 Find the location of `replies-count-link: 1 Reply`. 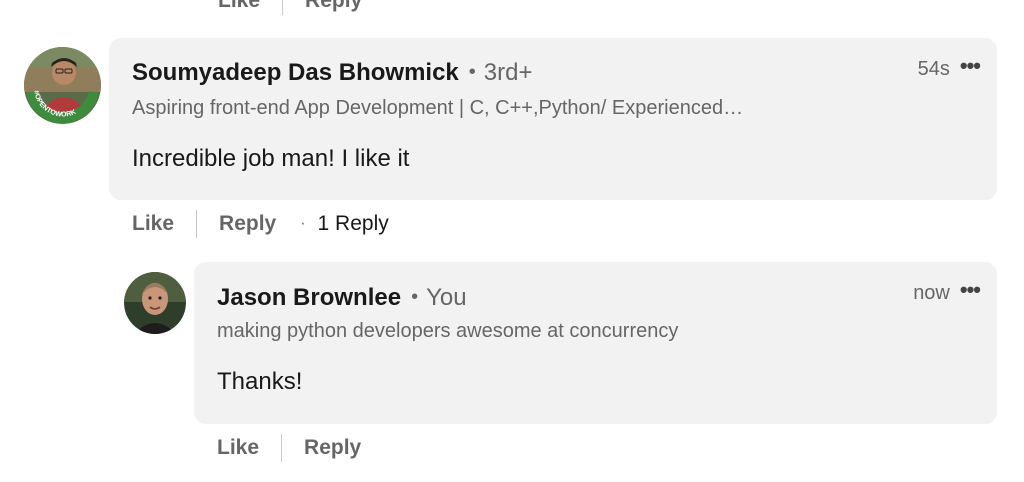

replies-count-link: 1 Reply is located at coordinates (353, 224).